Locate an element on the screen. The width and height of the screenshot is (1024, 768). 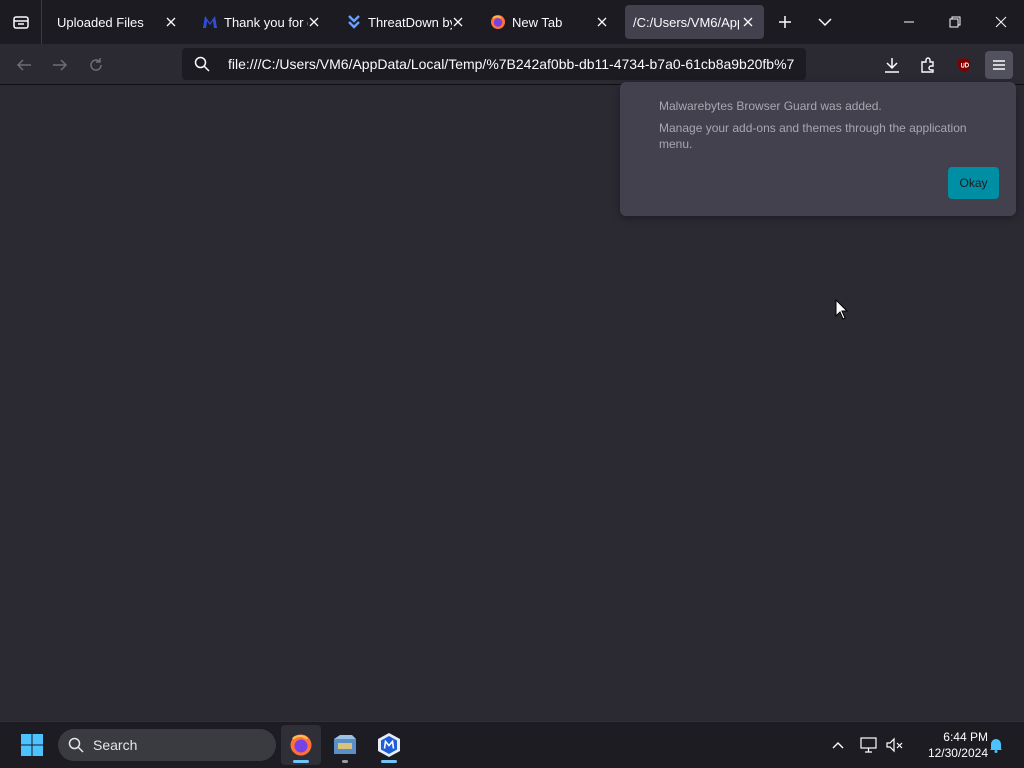
puzzle-icon is located at coordinates (927, 65).